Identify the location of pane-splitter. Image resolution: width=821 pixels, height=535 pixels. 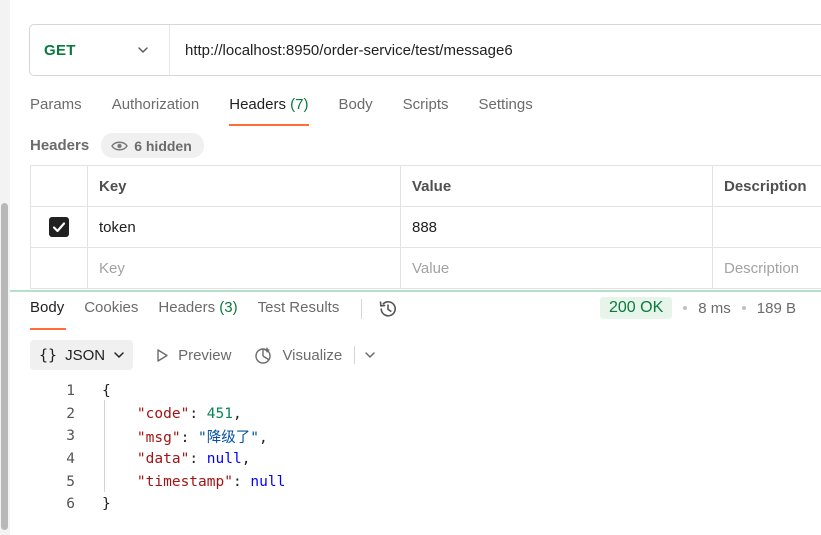
(415, 291).